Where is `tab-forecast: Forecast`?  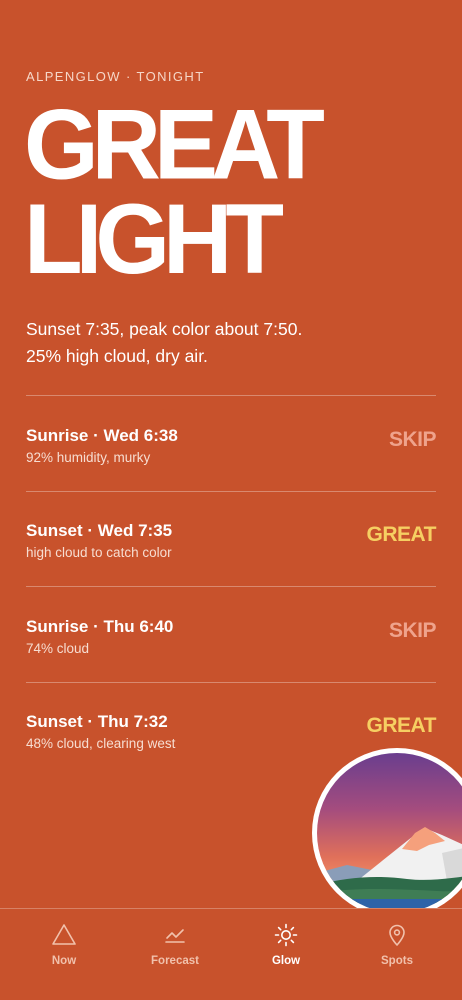
tab-forecast: Forecast is located at coordinates (175, 954).